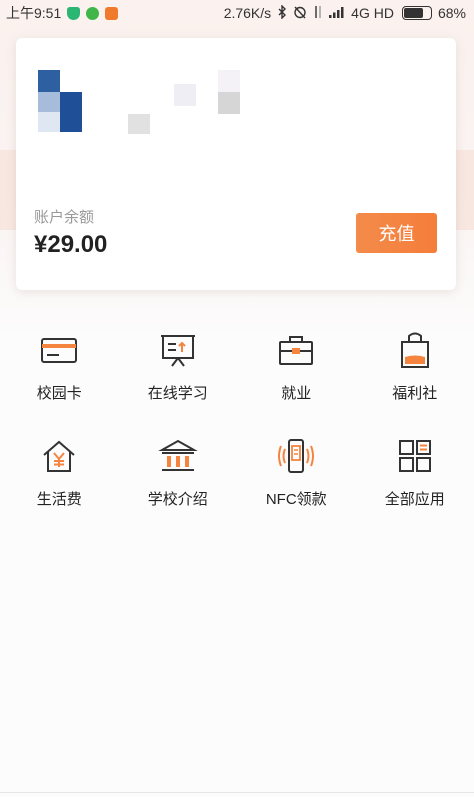  I want to click on net-speed: 2.76K/s, so click(247, 13).